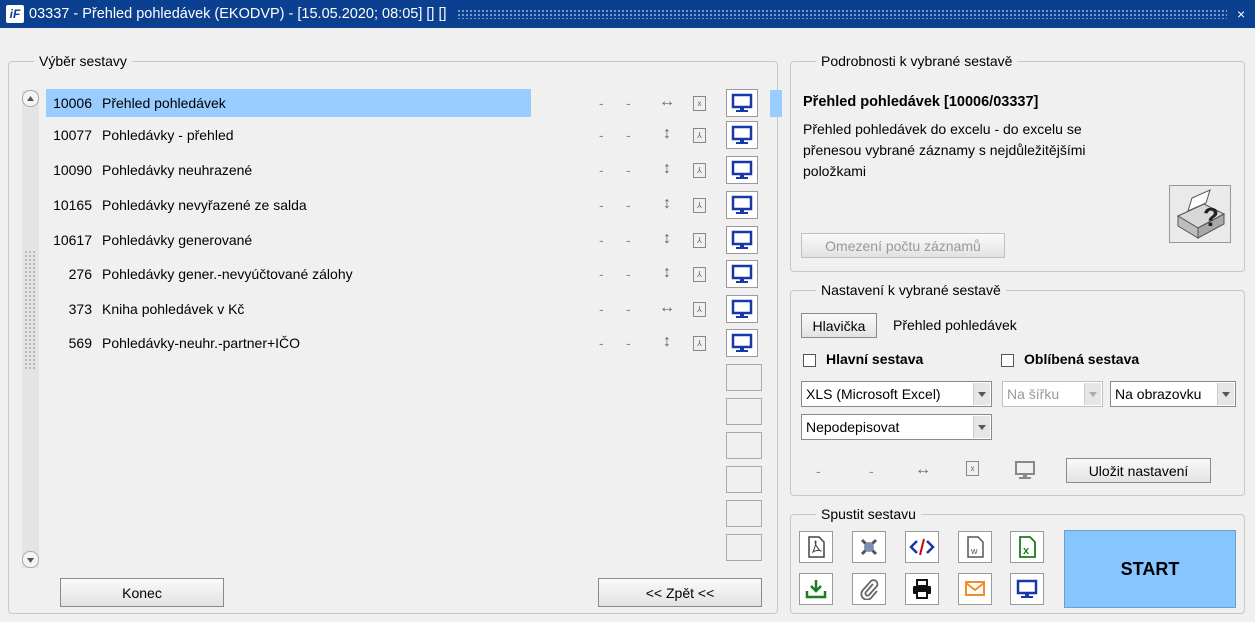  What do you see at coordinates (896, 427) in the screenshot?
I see `signature-select: Nepodepisovat` at bounding box center [896, 427].